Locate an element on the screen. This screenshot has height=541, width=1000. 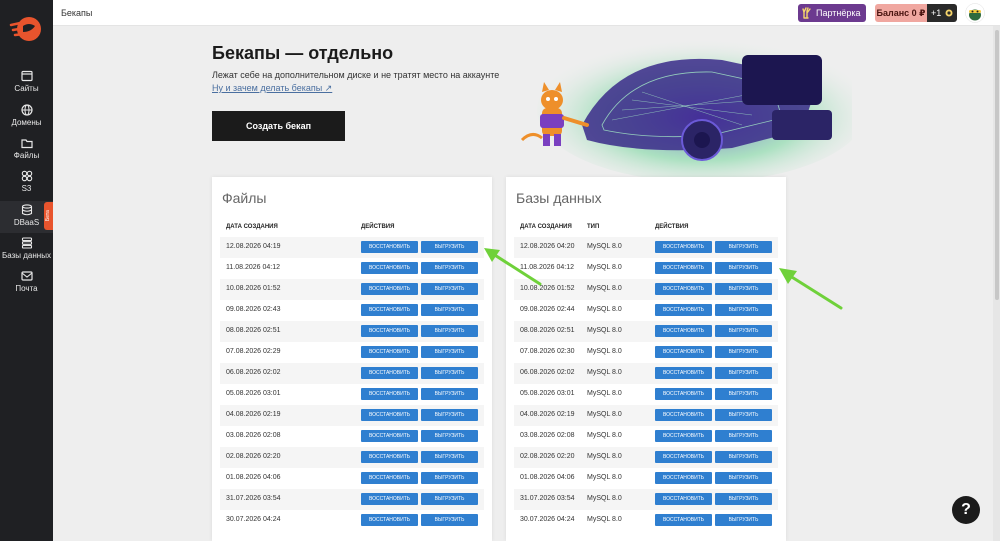
backup-date: 09.08.2026 02:43 is located at coordinates (253, 309).